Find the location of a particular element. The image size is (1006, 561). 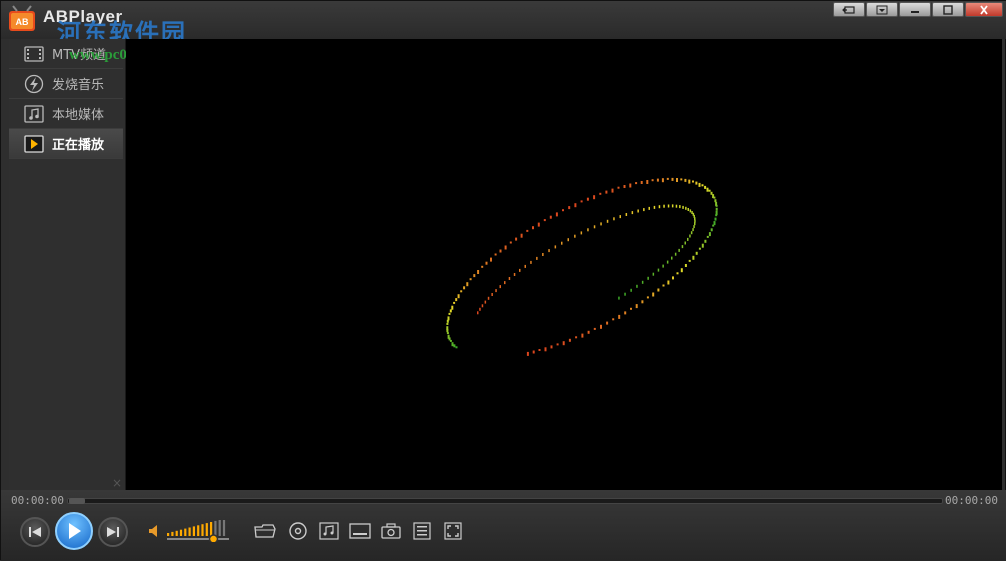

sidebar-item-label: 本地媒体 is located at coordinates (78, 115).